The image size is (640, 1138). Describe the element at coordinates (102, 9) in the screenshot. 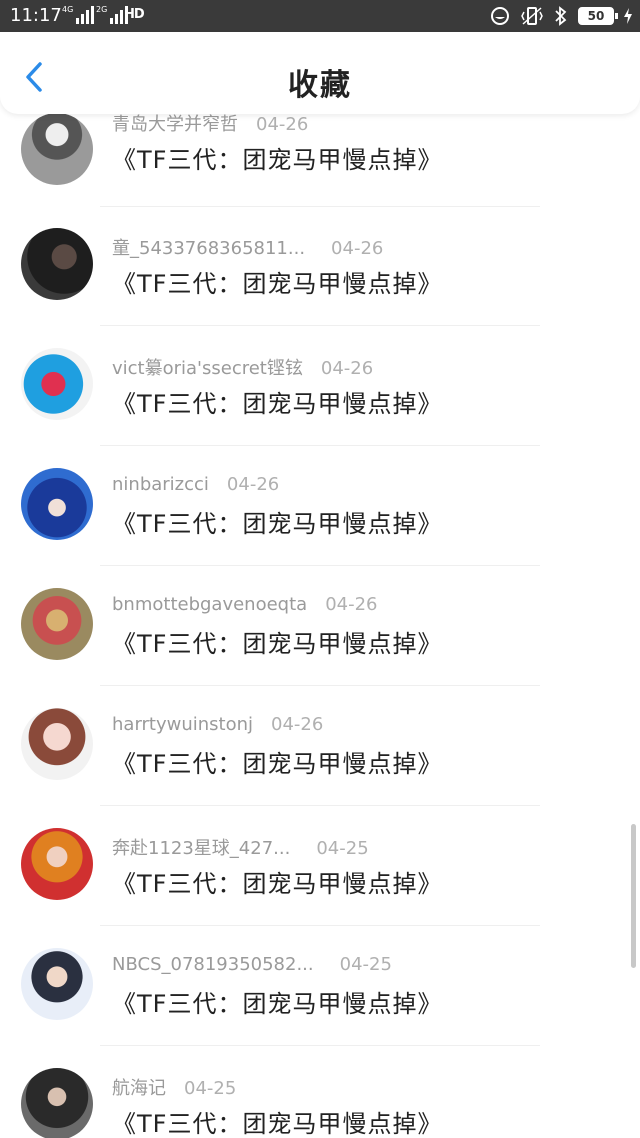

I see `network-type-label-2: 2G` at that location.